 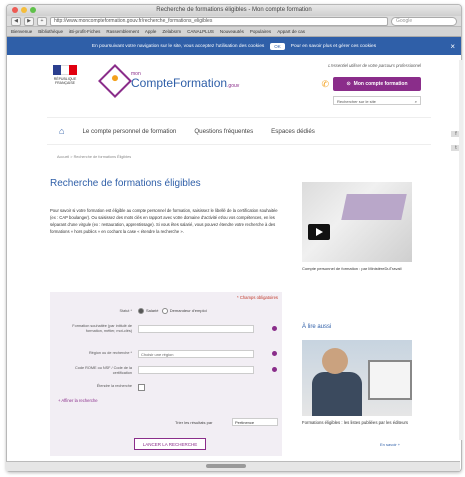 What do you see at coordinates (277, 46) in the screenshot?
I see `cookie-ok-button: OK` at bounding box center [277, 46].